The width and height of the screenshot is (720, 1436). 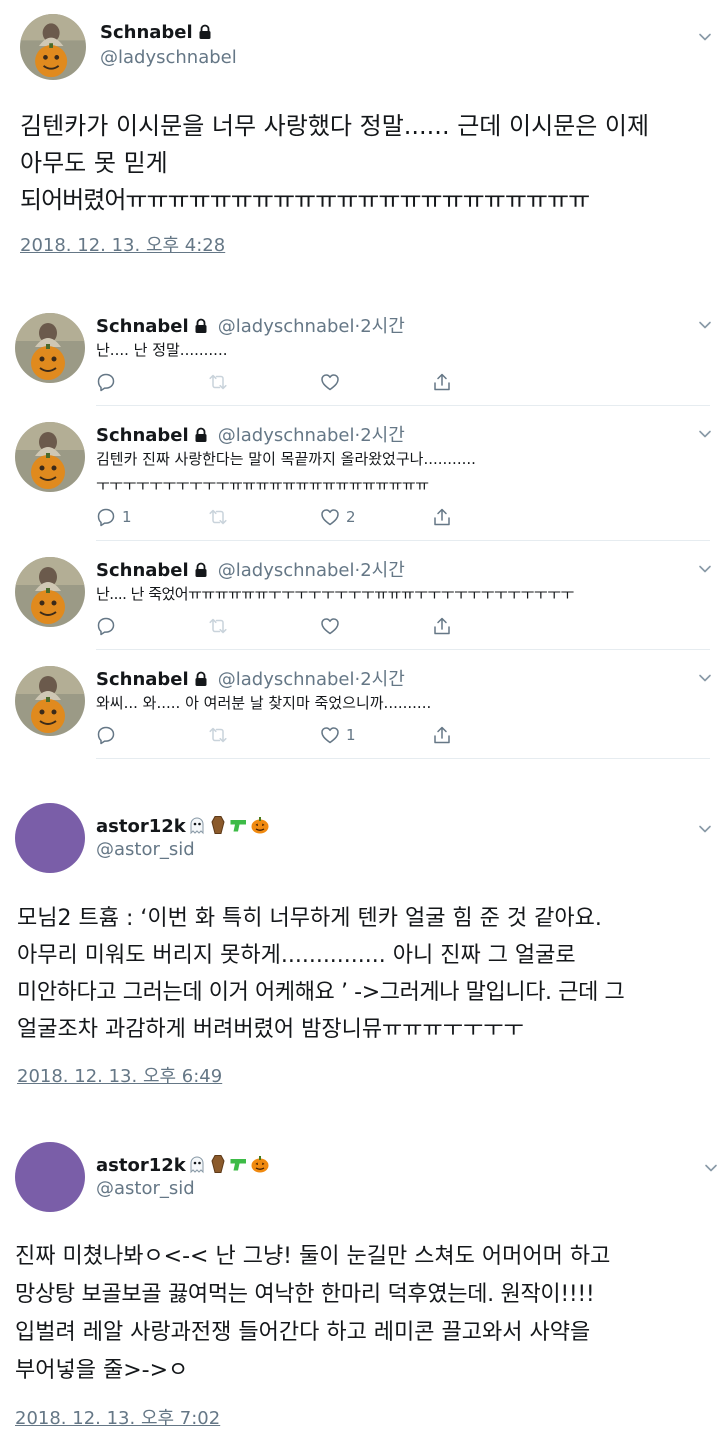 I want to click on tweet-line: 얼굴조차 과감하게 버려버렸어 밤장니뮤ㅠㅠㅠㅜㅜㅜㅜ, so click(x=270, y=1029).